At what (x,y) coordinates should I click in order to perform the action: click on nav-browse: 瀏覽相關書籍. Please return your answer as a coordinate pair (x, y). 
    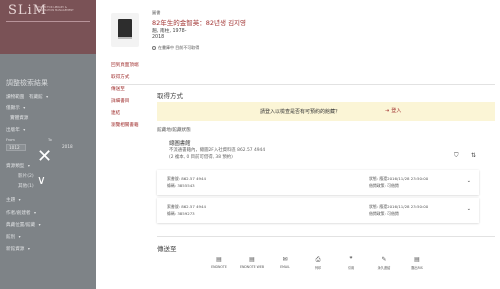
    Looking at the image, I should click on (125, 125).